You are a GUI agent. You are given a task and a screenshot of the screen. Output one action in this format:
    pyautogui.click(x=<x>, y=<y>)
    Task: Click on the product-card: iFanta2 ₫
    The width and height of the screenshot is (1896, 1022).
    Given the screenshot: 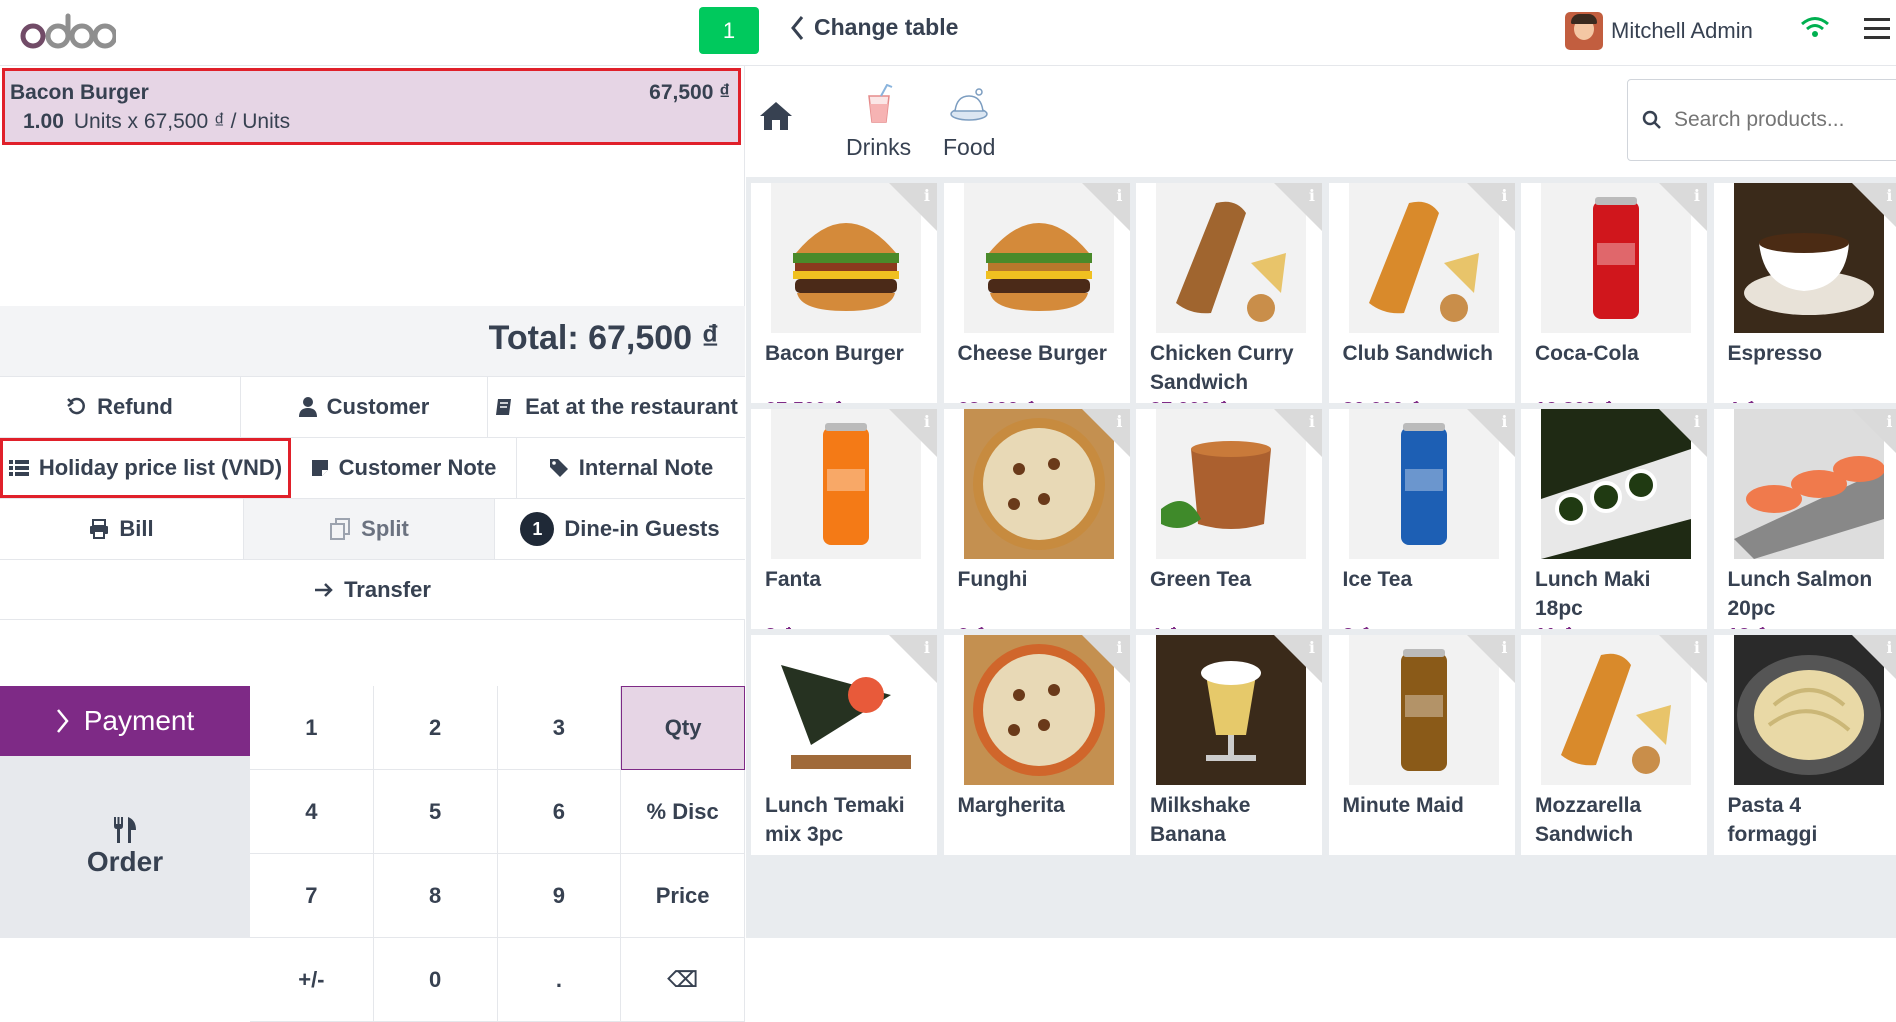 What is the action you would take?
    pyautogui.click(x=844, y=519)
    